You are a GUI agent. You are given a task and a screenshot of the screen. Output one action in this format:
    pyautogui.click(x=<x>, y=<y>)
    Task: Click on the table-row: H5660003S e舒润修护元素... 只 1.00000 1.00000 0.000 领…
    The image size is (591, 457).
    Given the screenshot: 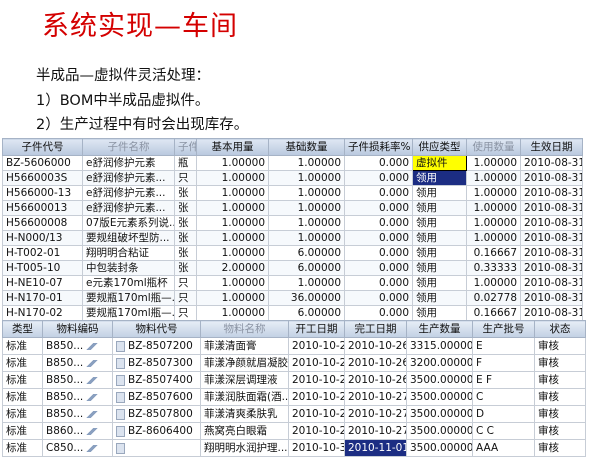 What is the action you would take?
    pyautogui.click(x=292, y=178)
    